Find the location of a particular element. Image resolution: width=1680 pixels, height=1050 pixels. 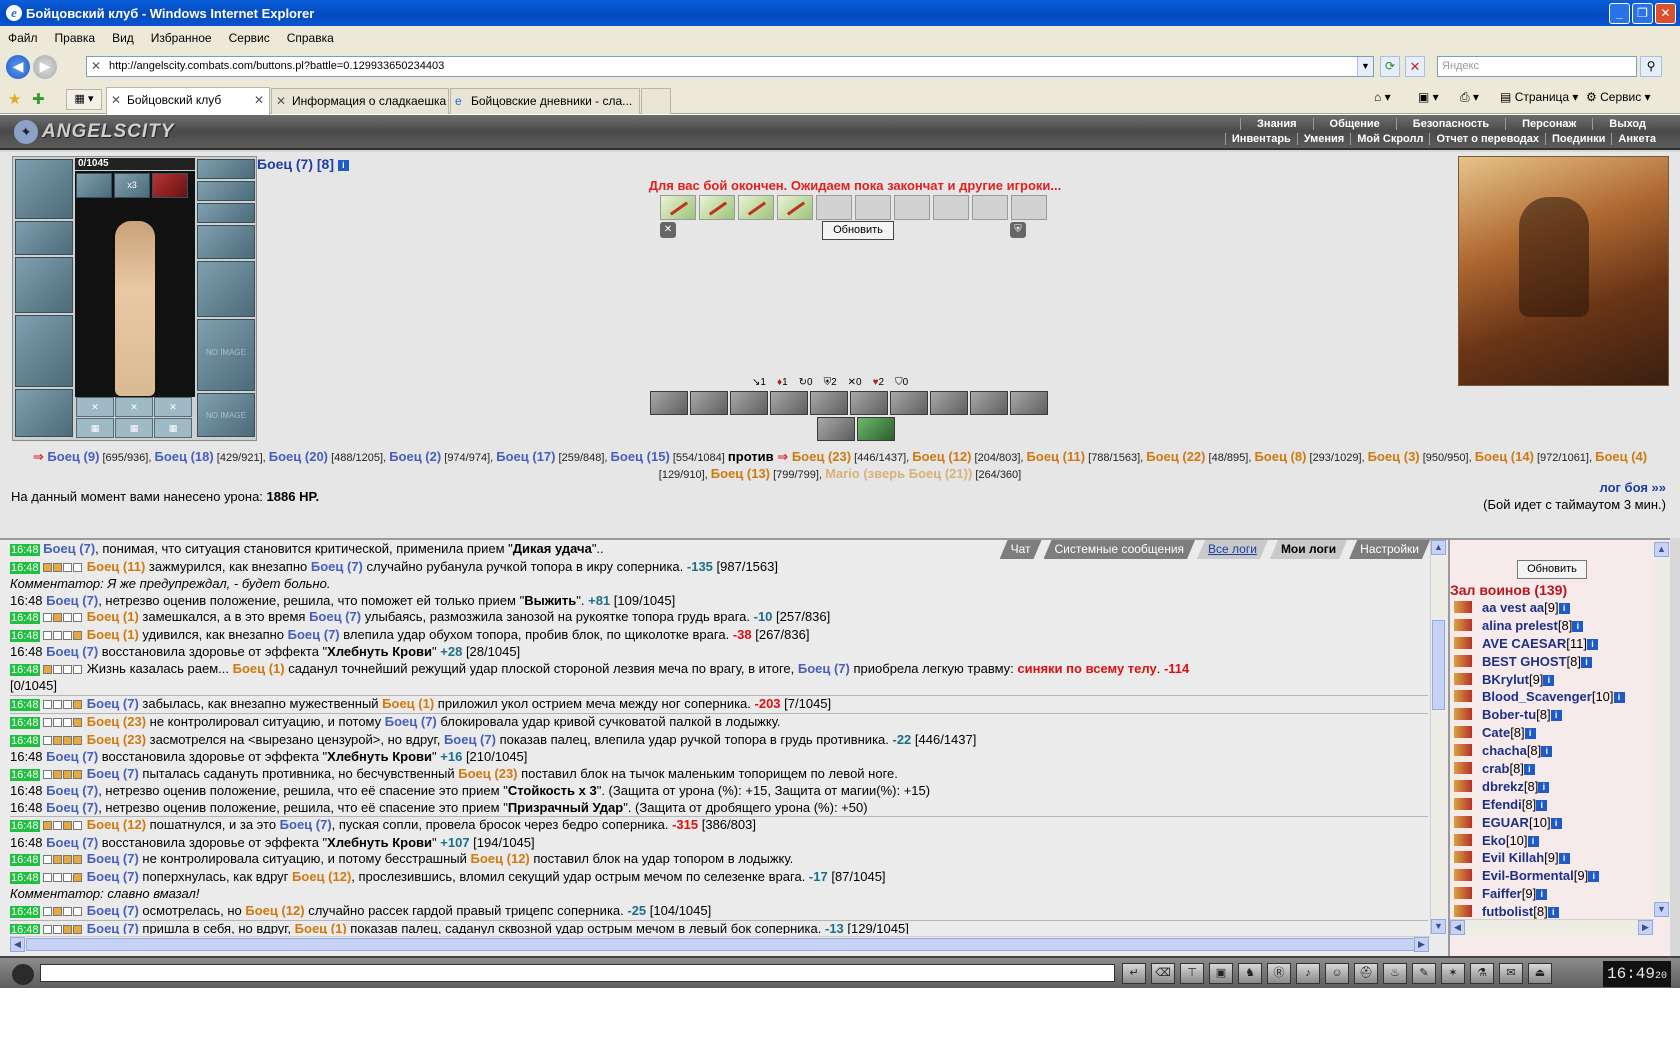

scroll-right-icon: ▶ is located at coordinates (1421, 944).